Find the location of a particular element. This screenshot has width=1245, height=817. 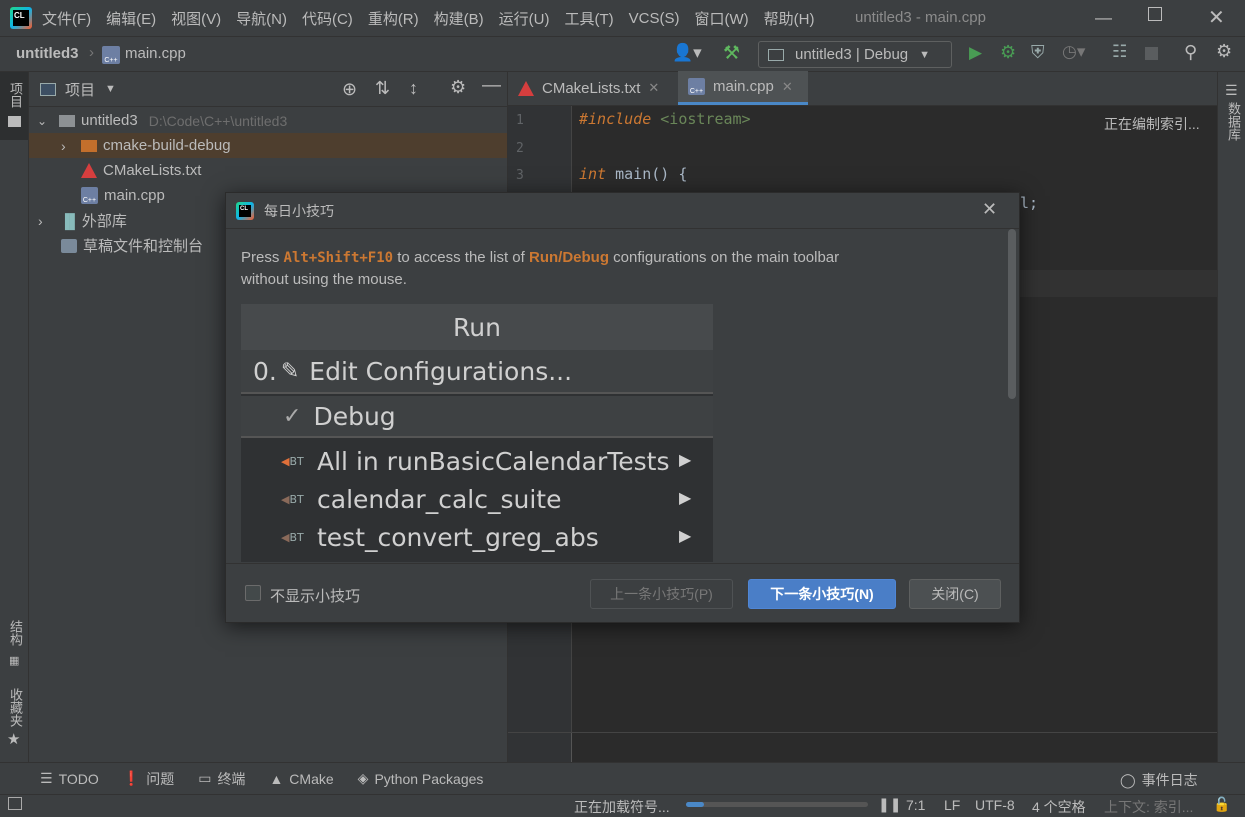

close-window-icon: ✕ is located at coordinates (1216, 17).